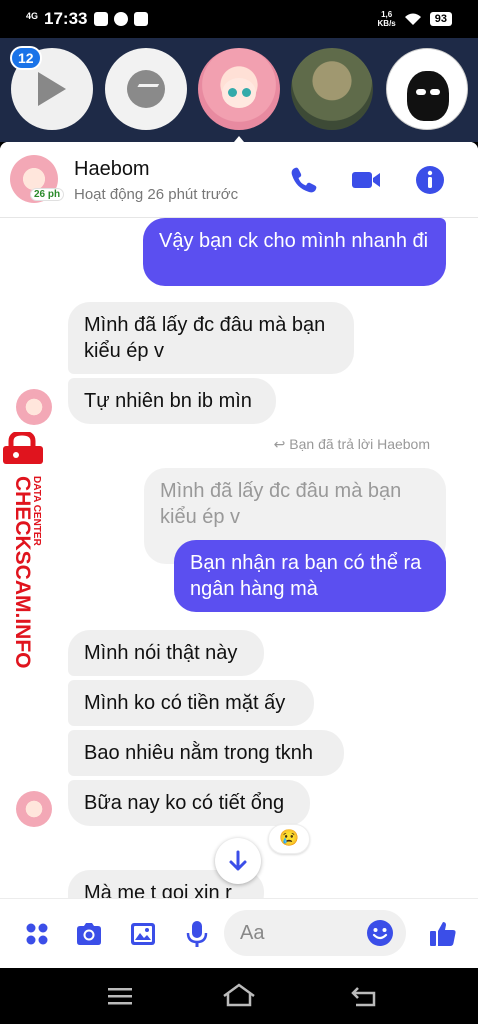 The image size is (478, 1024). I want to click on more-apps-icon, so click(37, 934).